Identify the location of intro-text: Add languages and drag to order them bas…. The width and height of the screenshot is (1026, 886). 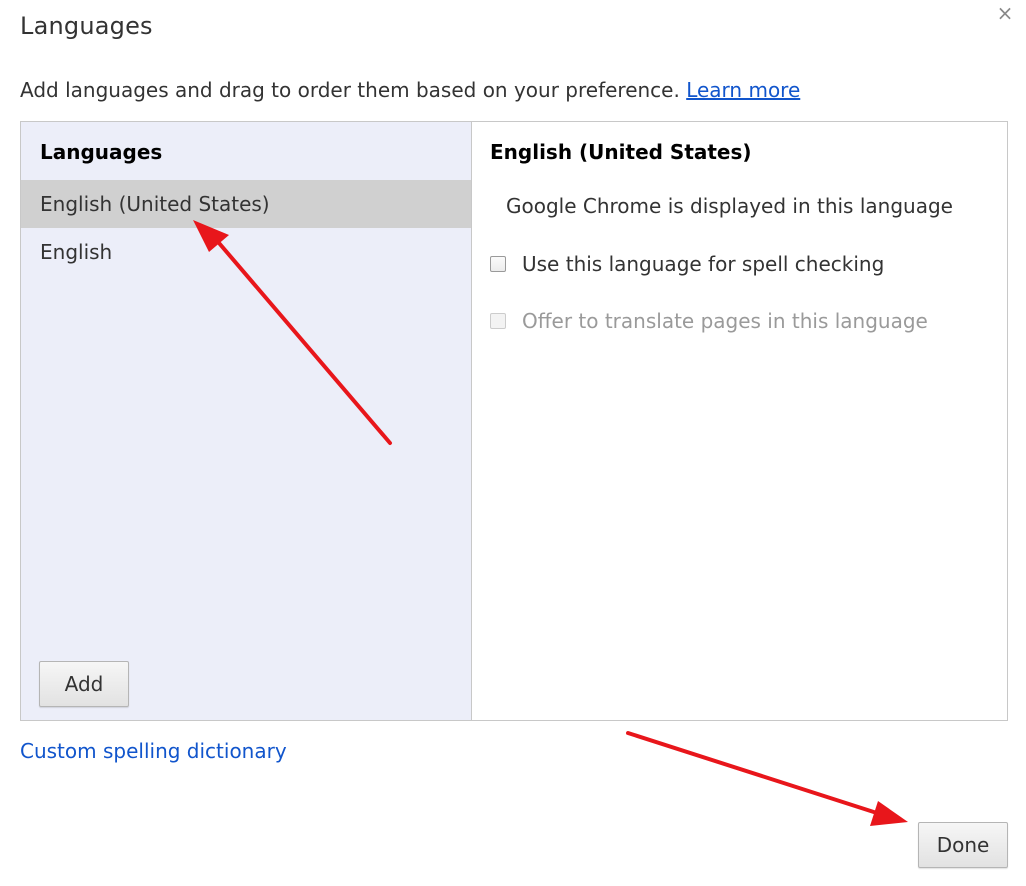
(410, 90).